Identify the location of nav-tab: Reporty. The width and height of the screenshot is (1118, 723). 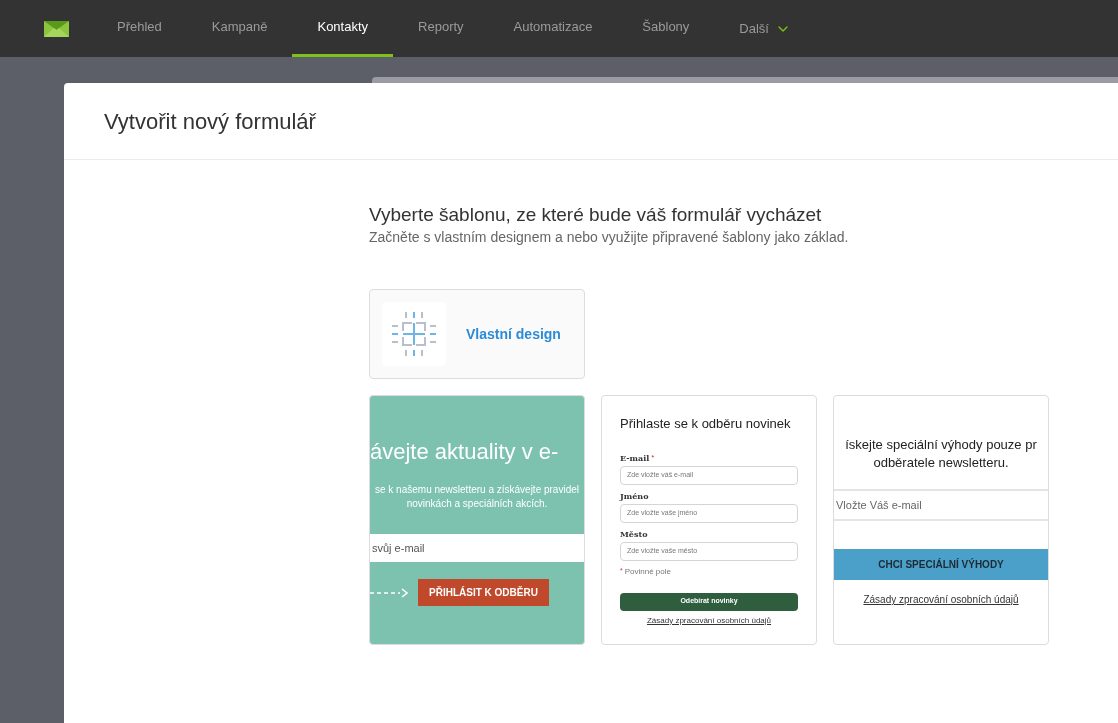
(441, 28).